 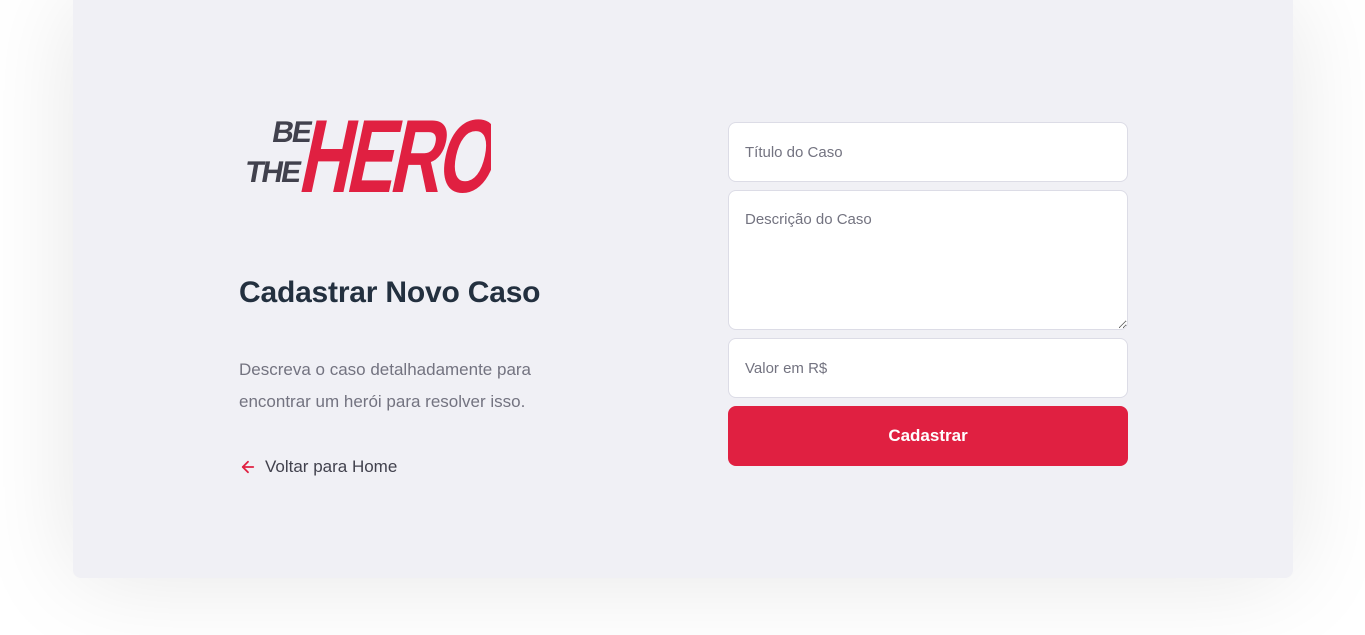 I want to click on logo-word-hero: HERO, so click(x=391, y=151).